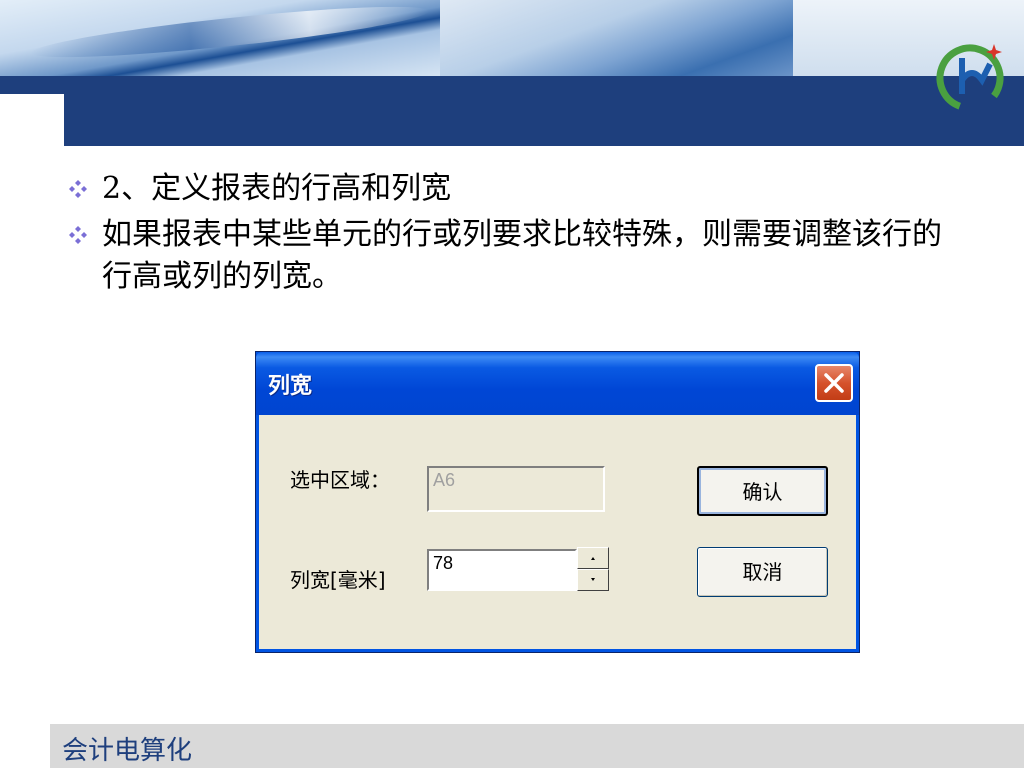  What do you see at coordinates (537, 746) in the screenshot?
I see `footer-bar: 会计电算化` at bounding box center [537, 746].